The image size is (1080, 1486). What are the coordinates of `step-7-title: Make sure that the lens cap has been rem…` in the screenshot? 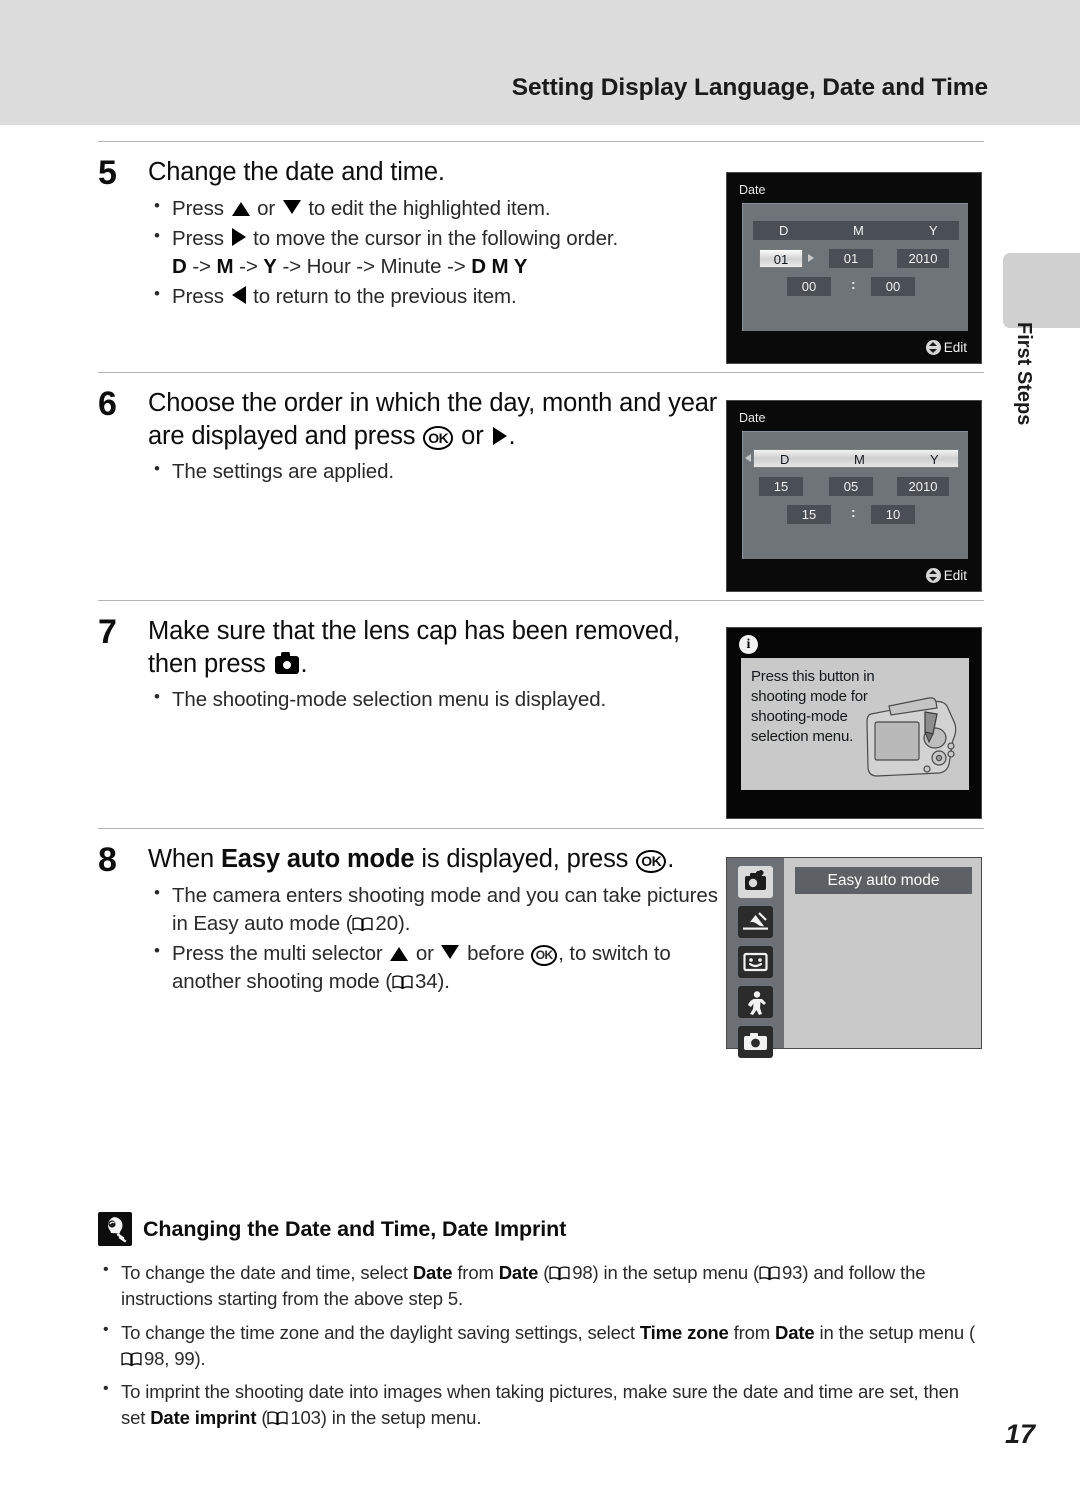 It's located at (414, 647).